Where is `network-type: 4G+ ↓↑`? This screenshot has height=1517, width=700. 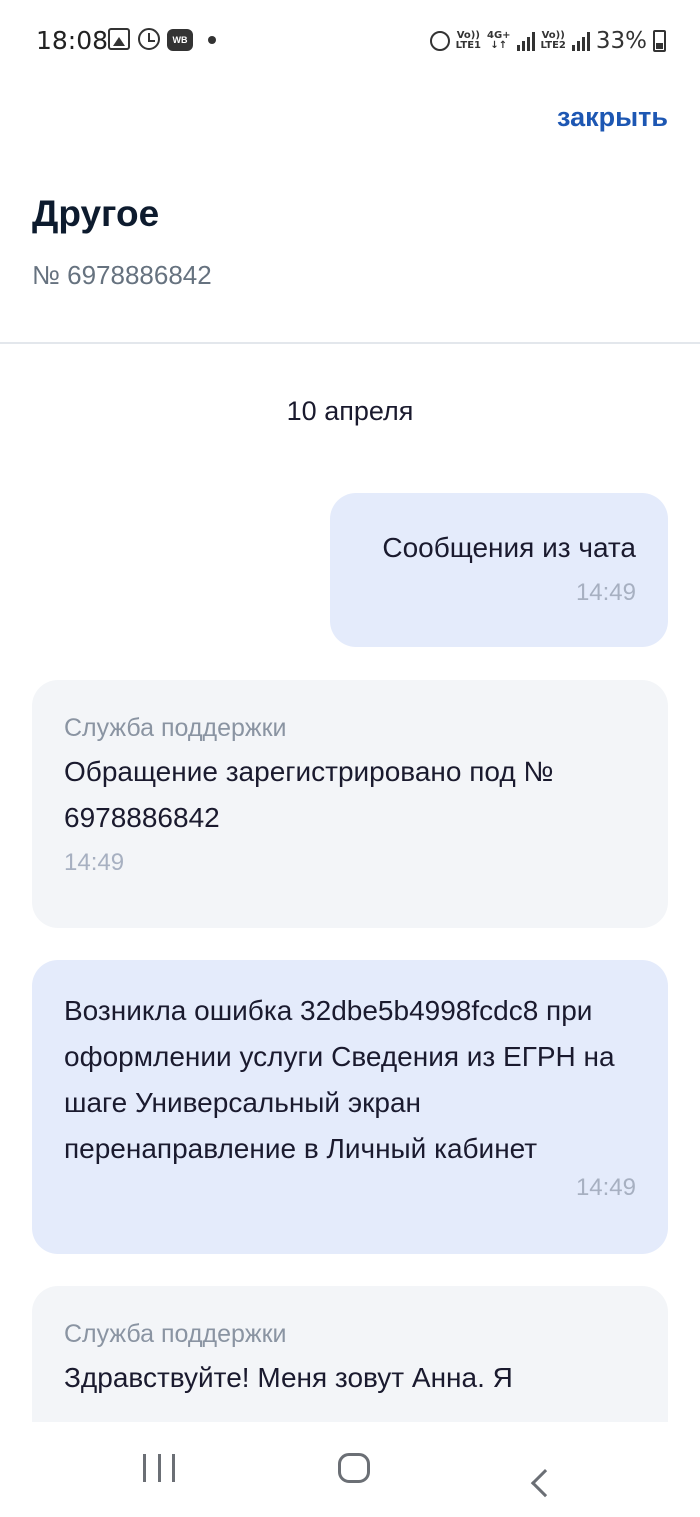
network-type: 4G+ ↓↑ is located at coordinates (499, 40).